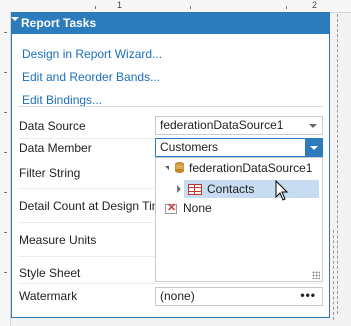 The width and height of the screenshot is (351, 326). Describe the element at coordinates (48, 296) in the screenshot. I see `watermark-label: Watermark` at that location.